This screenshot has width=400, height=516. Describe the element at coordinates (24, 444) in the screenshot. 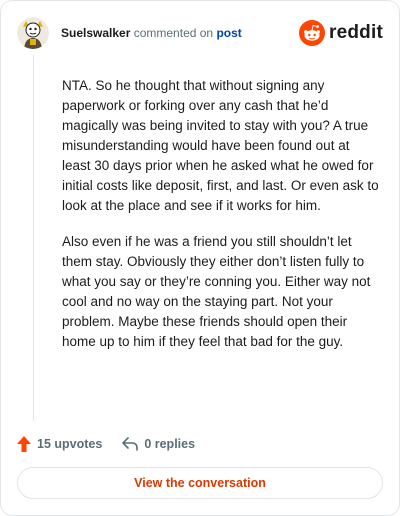

I see `upvote-arrow-icon` at that location.